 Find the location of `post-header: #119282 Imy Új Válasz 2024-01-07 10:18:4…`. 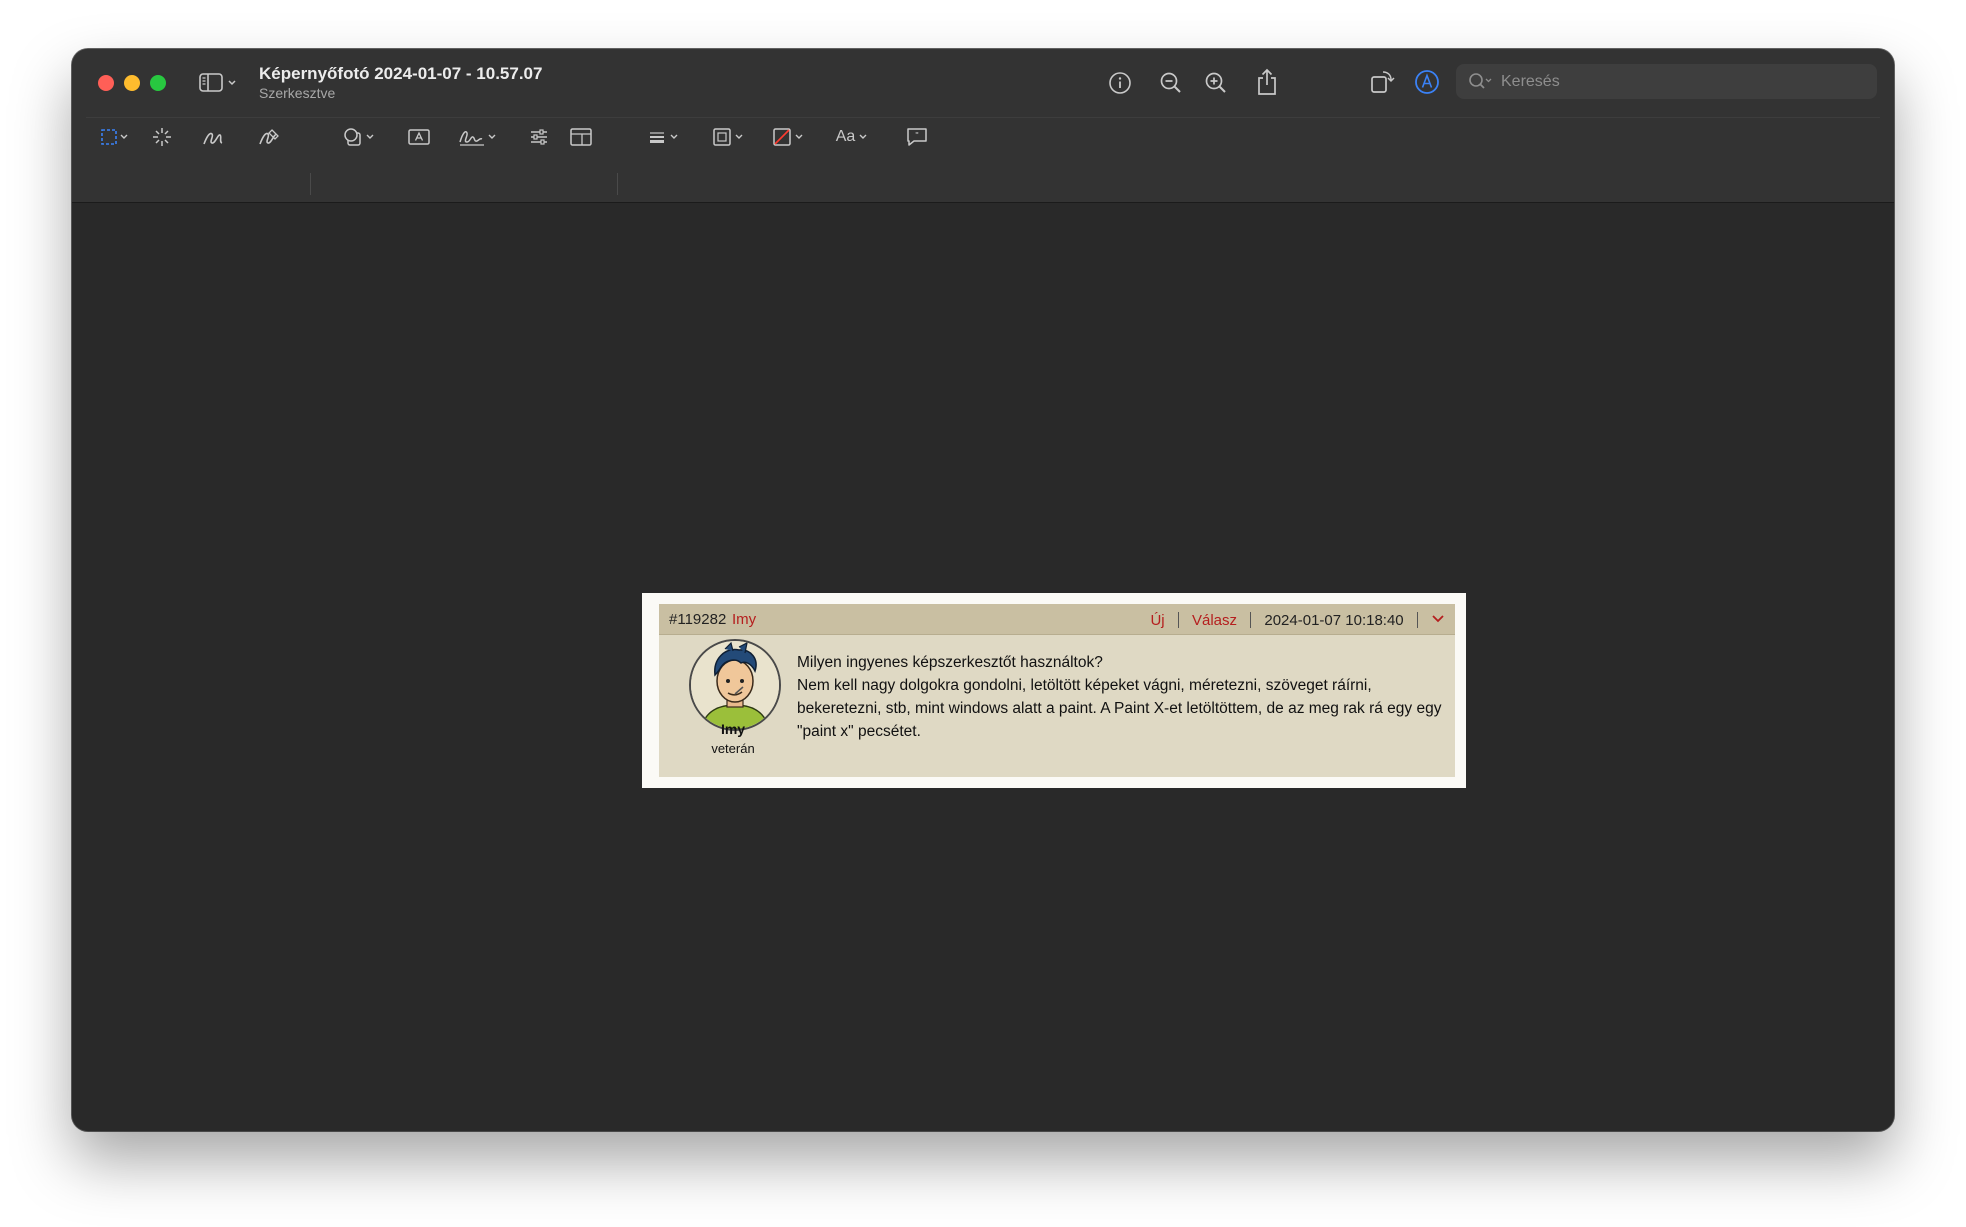

post-header: #119282 Imy Új Válasz 2024-01-07 10:18:4… is located at coordinates (1057, 619).